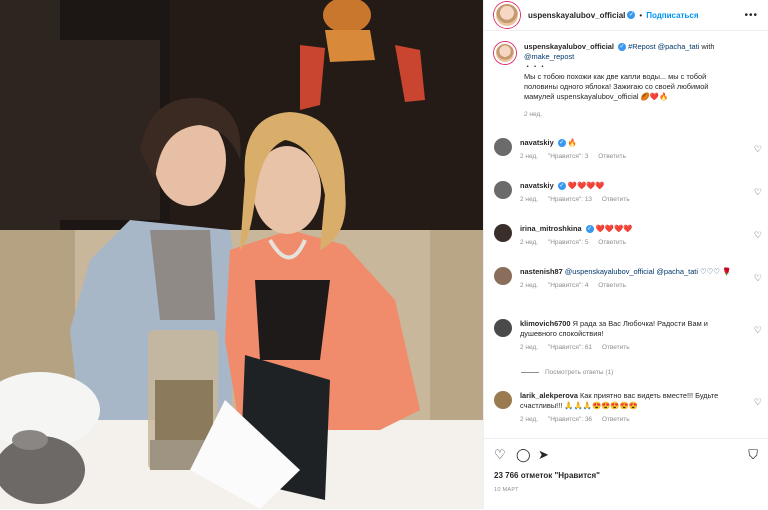 This screenshot has width=768, height=510. I want to click on comment-text: 🔥, so click(572, 142).